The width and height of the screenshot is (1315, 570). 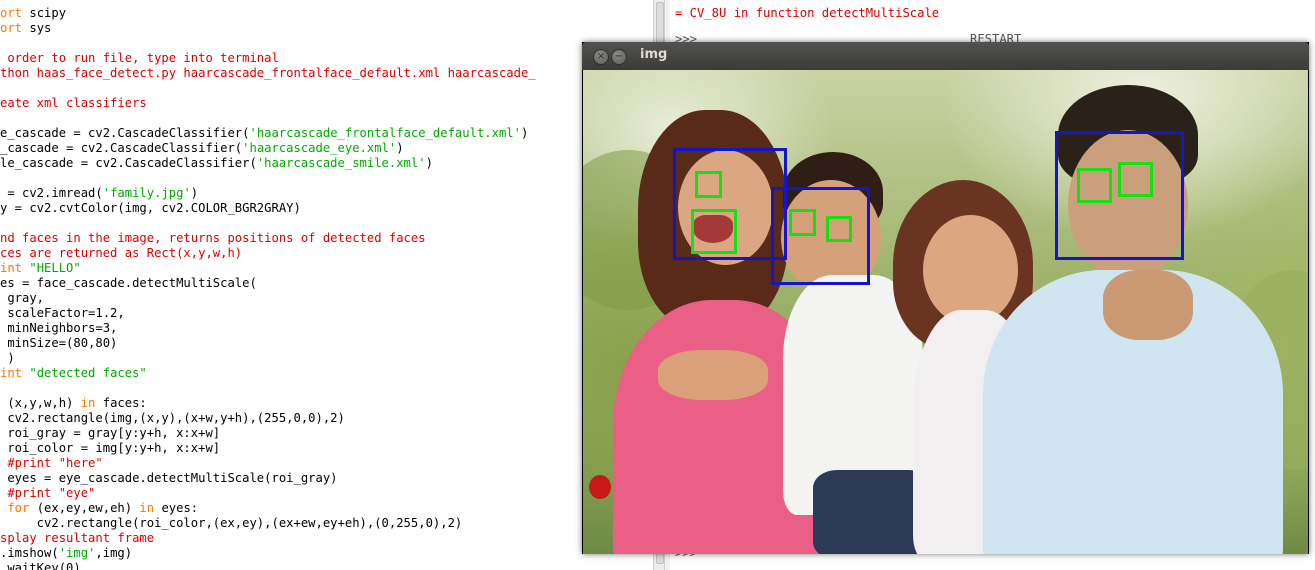 I want to click on code-line: splay resultant frame, so click(x=77, y=538).